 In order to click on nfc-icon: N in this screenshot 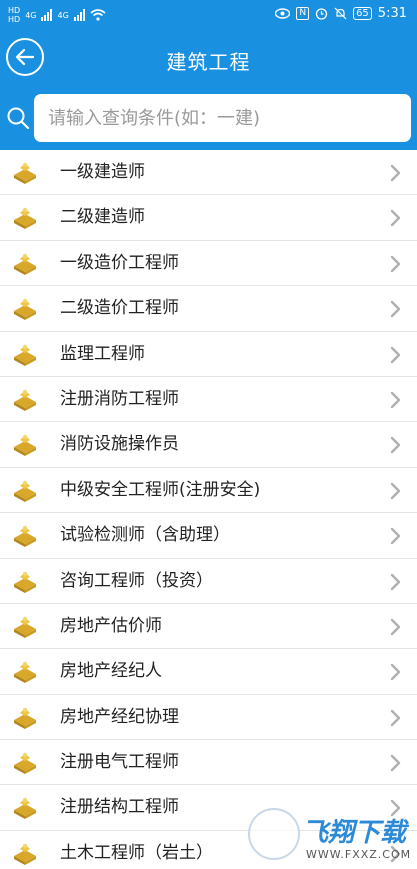, I will do `click(303, 13)`.